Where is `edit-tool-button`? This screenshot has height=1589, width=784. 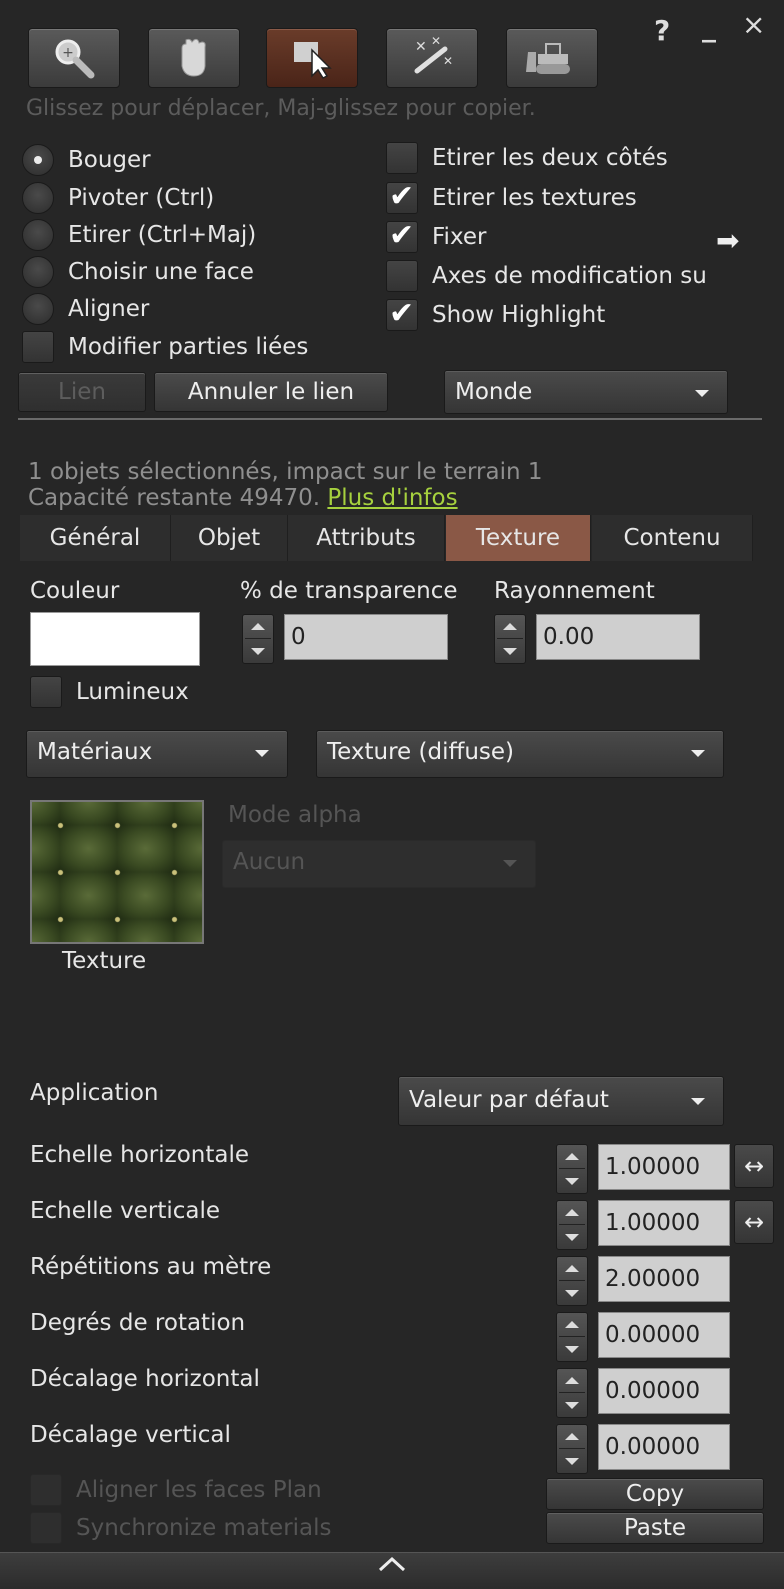
edit-tool-button is located at coordinates (312, 58).